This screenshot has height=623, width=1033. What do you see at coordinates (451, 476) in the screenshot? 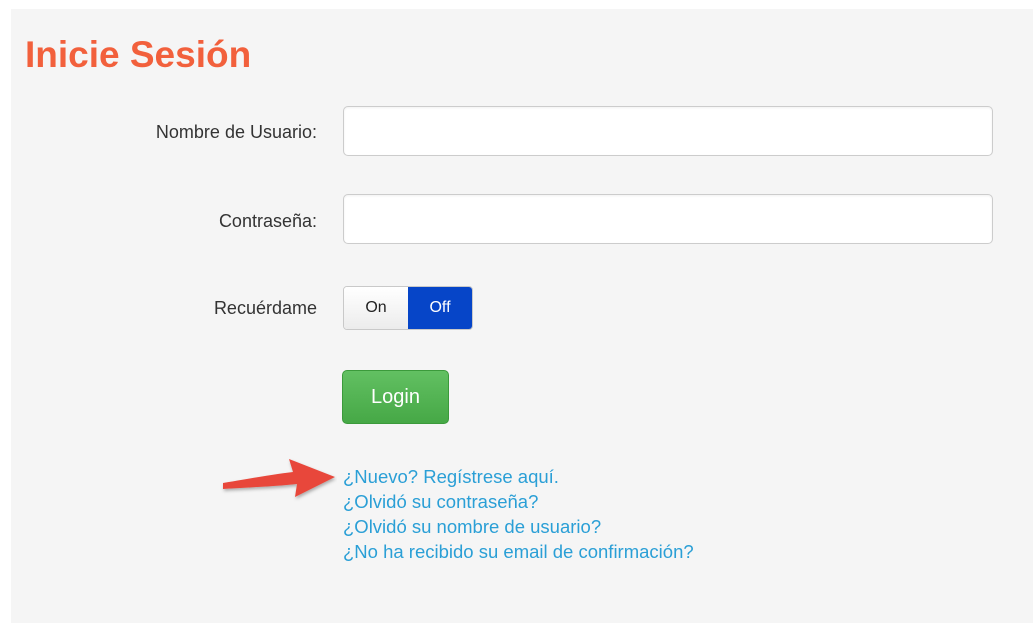
I see `register-link: ¿Nuevo? Regístrese aquí.` at bounding box center [451, 476].